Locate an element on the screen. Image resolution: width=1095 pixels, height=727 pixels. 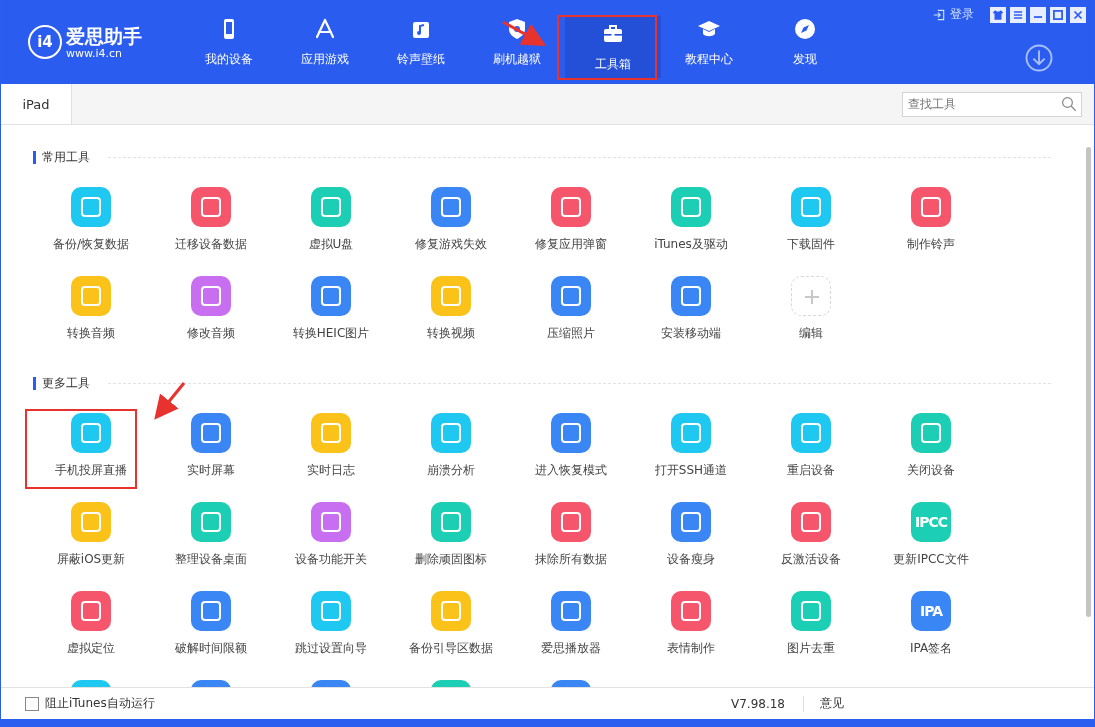
tool-tile: 备份引导区数据 is located at coordinates (451, 624).